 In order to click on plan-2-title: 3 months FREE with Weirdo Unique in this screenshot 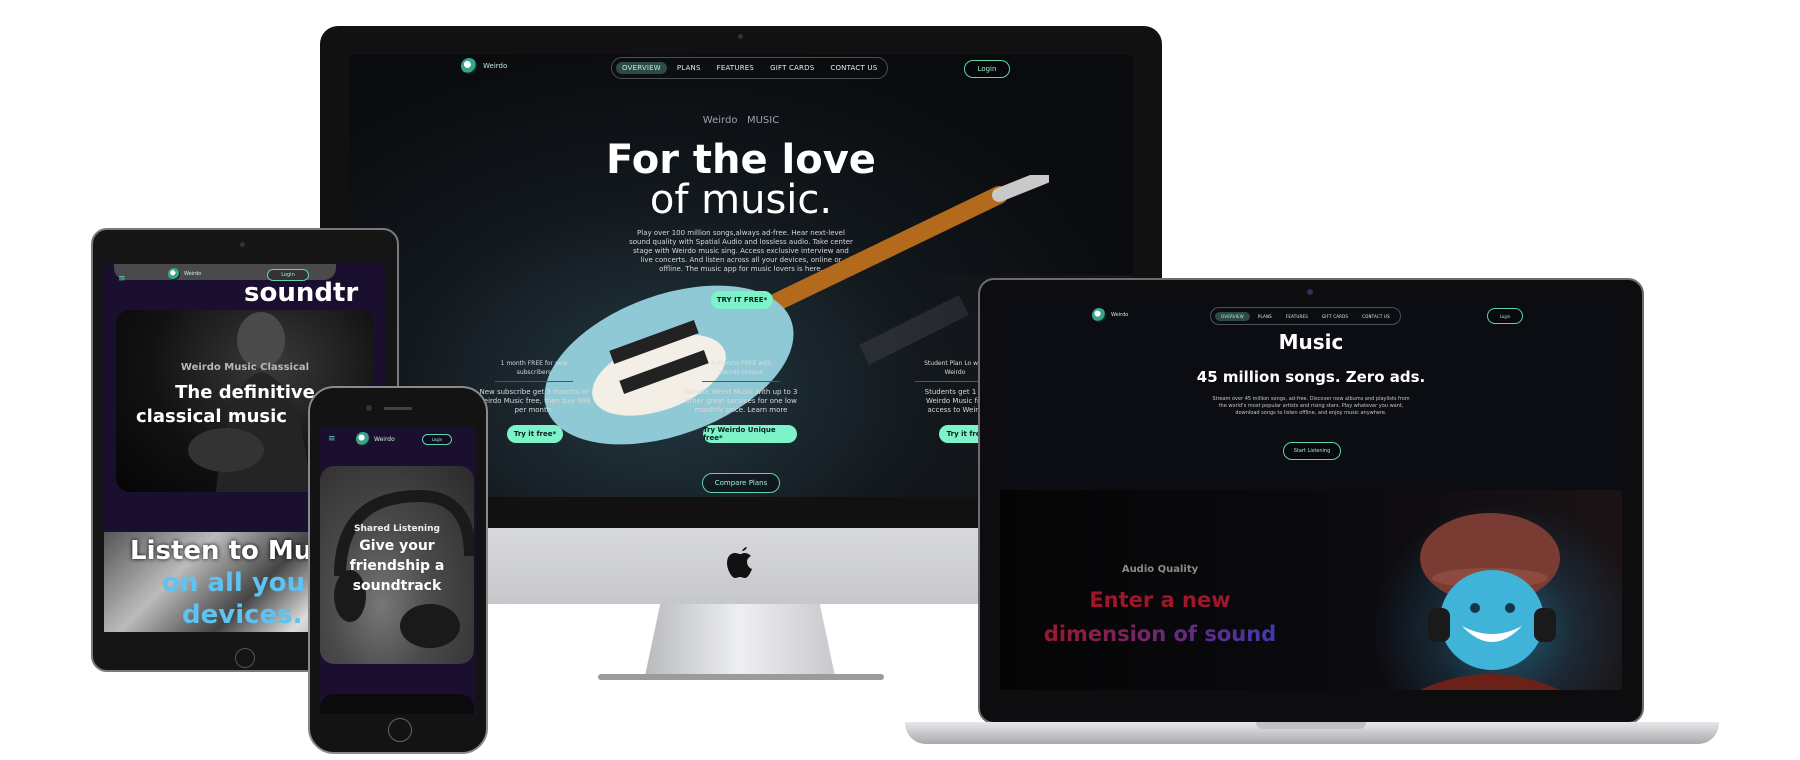, I will do `click(741, 370)`.